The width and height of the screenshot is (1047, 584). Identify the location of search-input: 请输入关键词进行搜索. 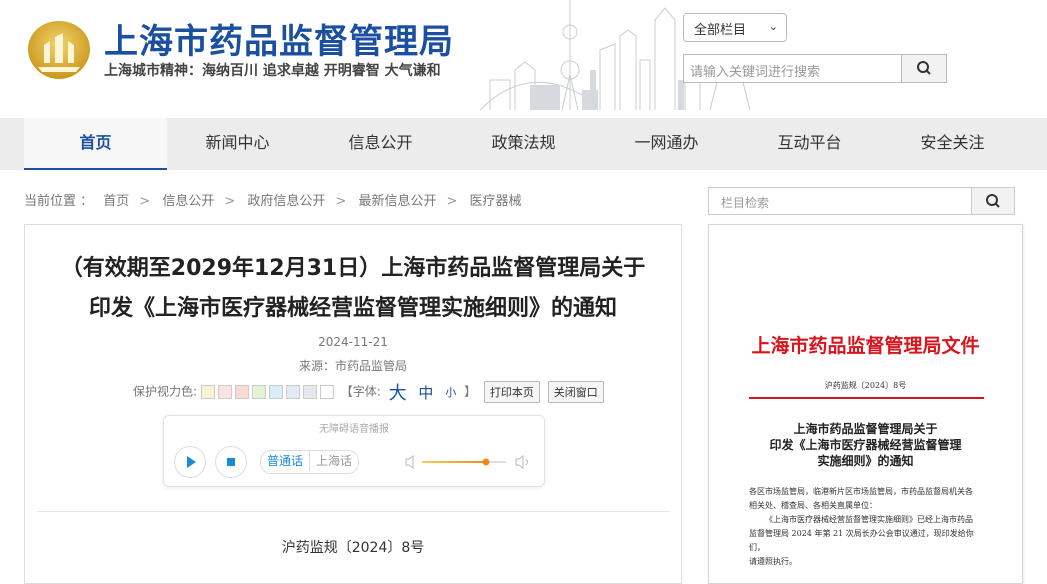
(792, 68).